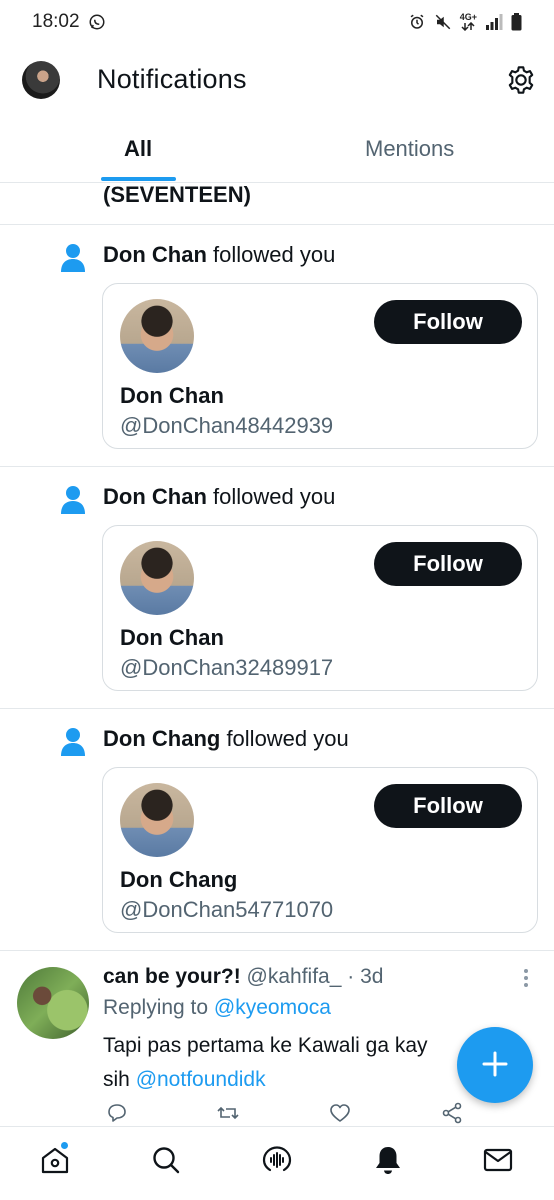  Describe the element at coordinates (526, 978) in the screenshot. I see `more-icon` at that location.